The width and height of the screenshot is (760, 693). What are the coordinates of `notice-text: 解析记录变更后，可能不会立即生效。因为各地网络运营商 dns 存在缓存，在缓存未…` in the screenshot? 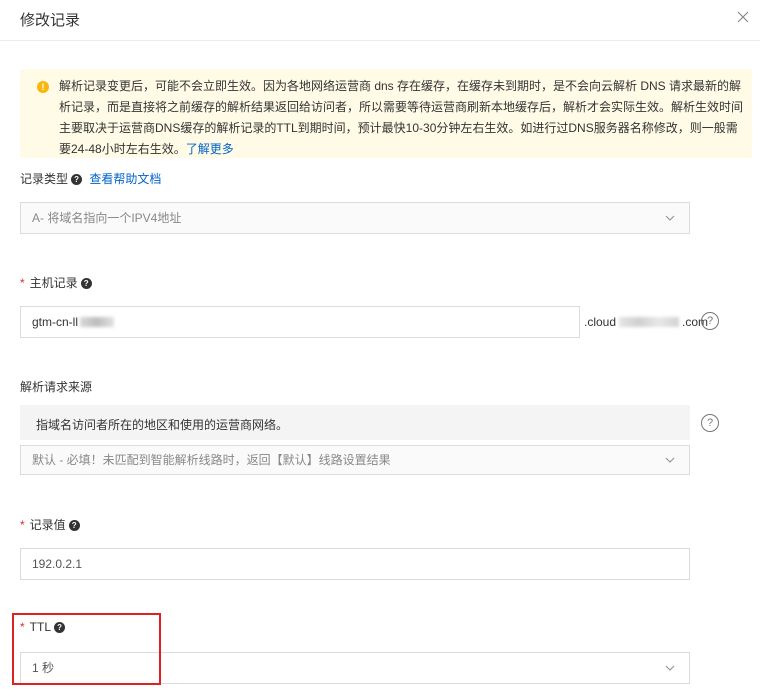 It's located at (401, 118).